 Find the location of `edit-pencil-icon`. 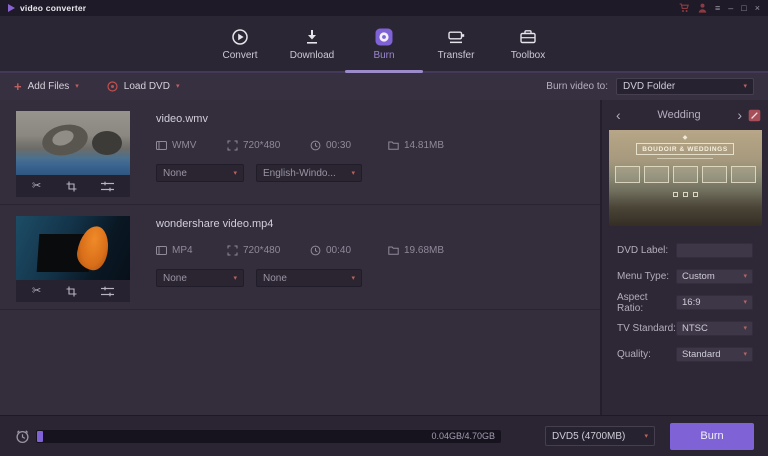

edit-pencil-icon is located at coordinates (754, 115).